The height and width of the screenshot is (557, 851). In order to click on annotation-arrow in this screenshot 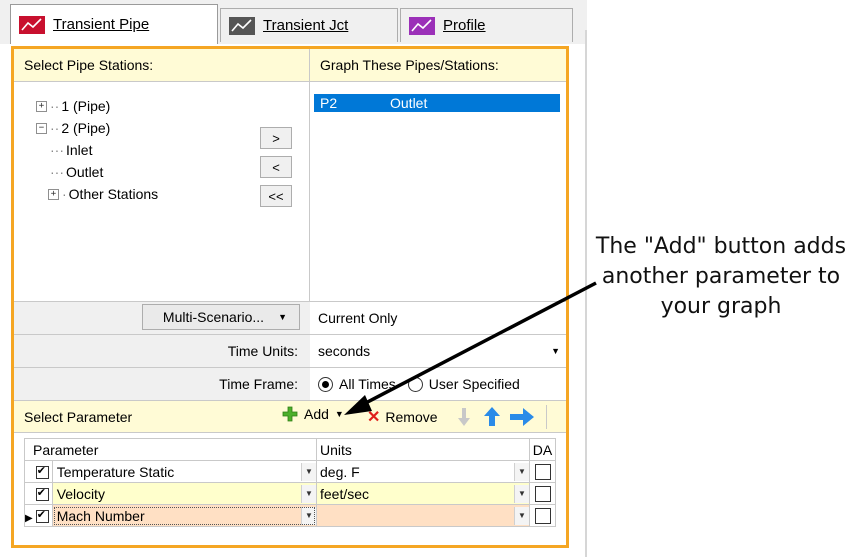, I will do `click(470, 348)`.